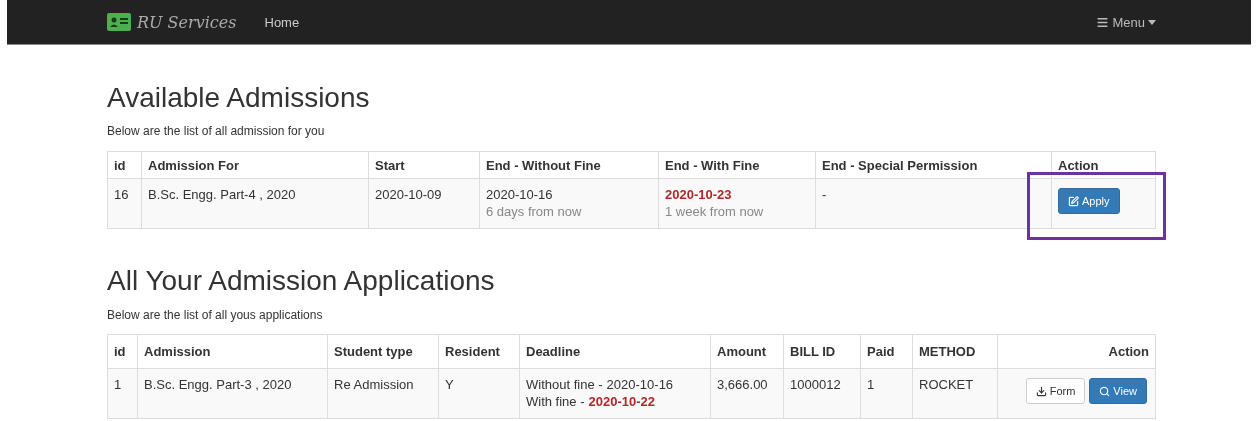 This screenshot has height=421, width=1258. Describe the element at coordinates (520, 194) in the screenshot. I see `cell-text: 2020-10-16` at that location.